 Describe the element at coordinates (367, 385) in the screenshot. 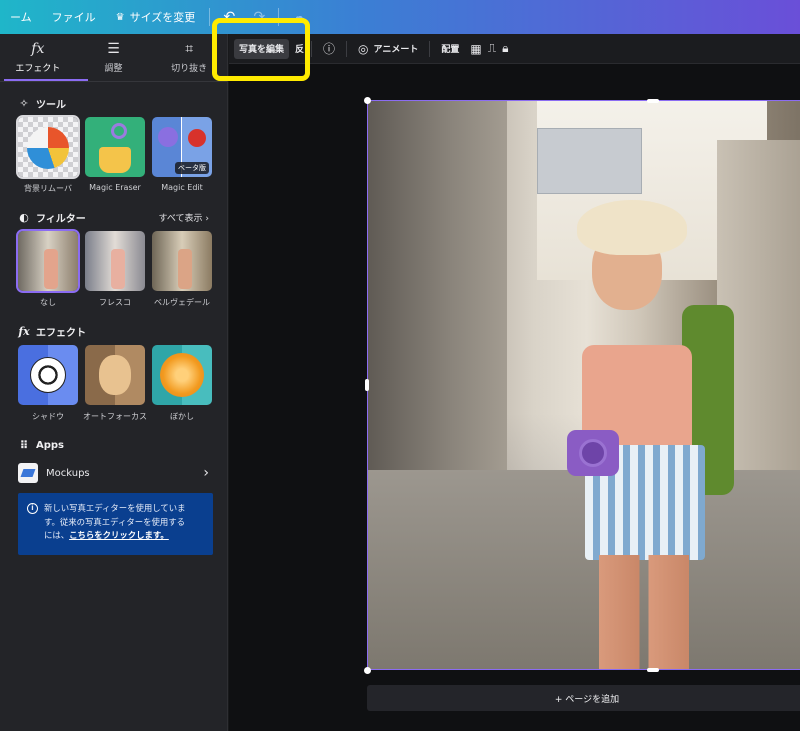

I see `resize-handle-left` at that location.